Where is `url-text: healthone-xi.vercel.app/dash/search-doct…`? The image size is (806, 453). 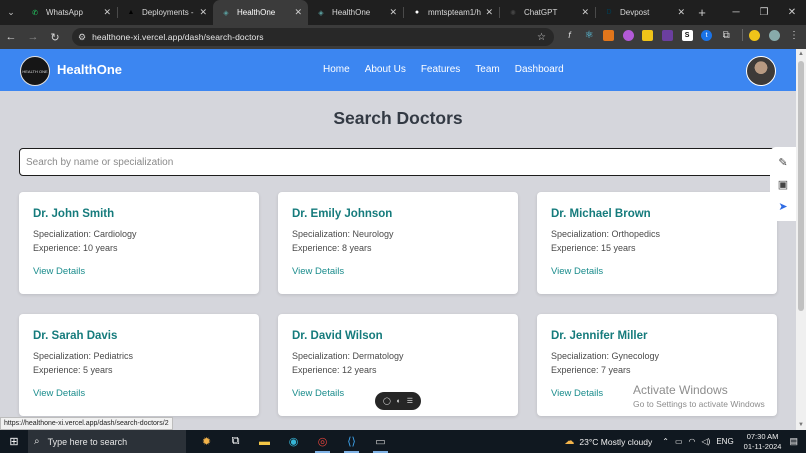
url-text: healthone-xi.vercel.app/dash/search-doct… is located at coordinates (178, 37).